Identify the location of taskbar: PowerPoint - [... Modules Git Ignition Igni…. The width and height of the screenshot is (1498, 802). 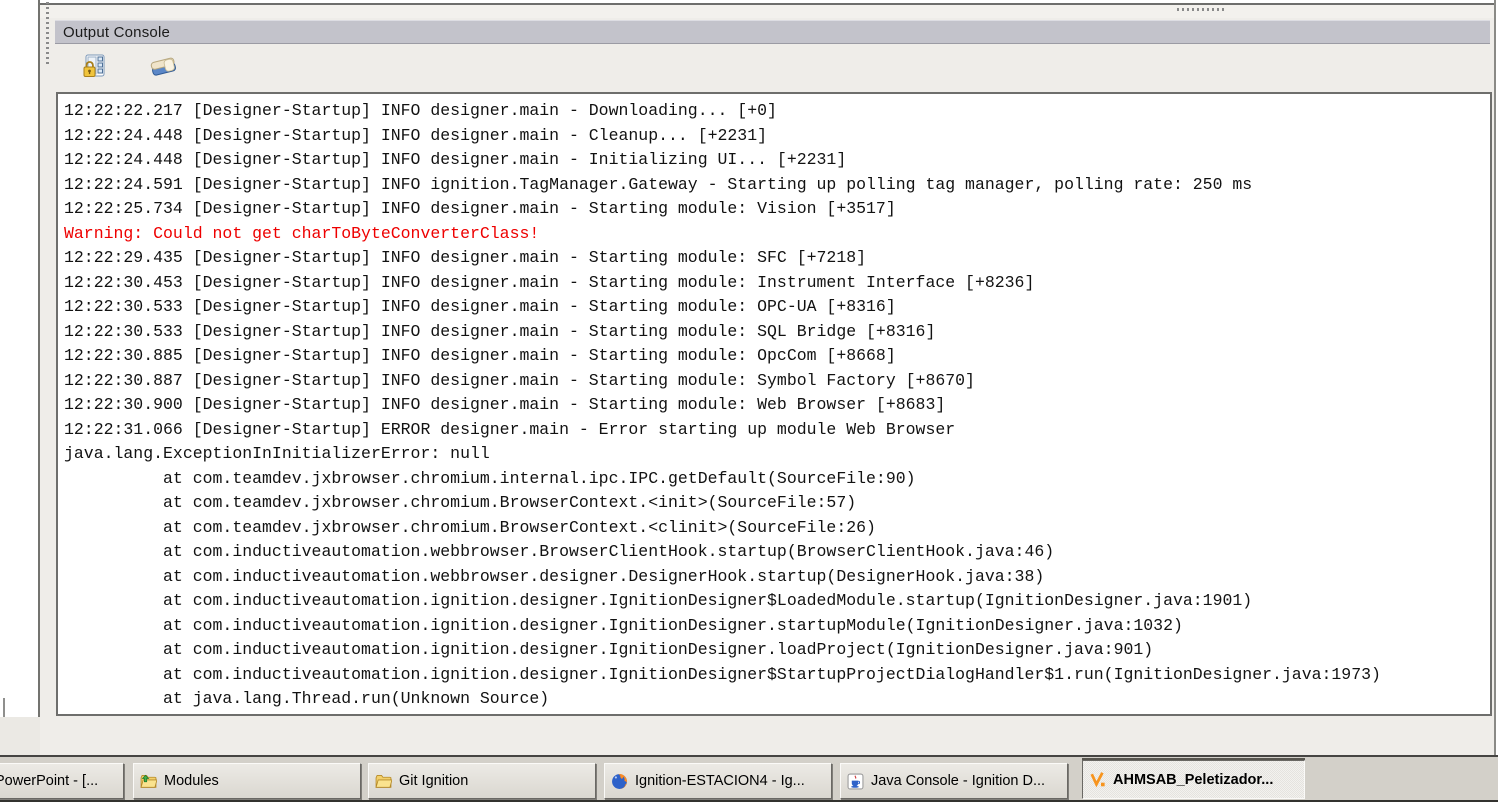
(749, 778).